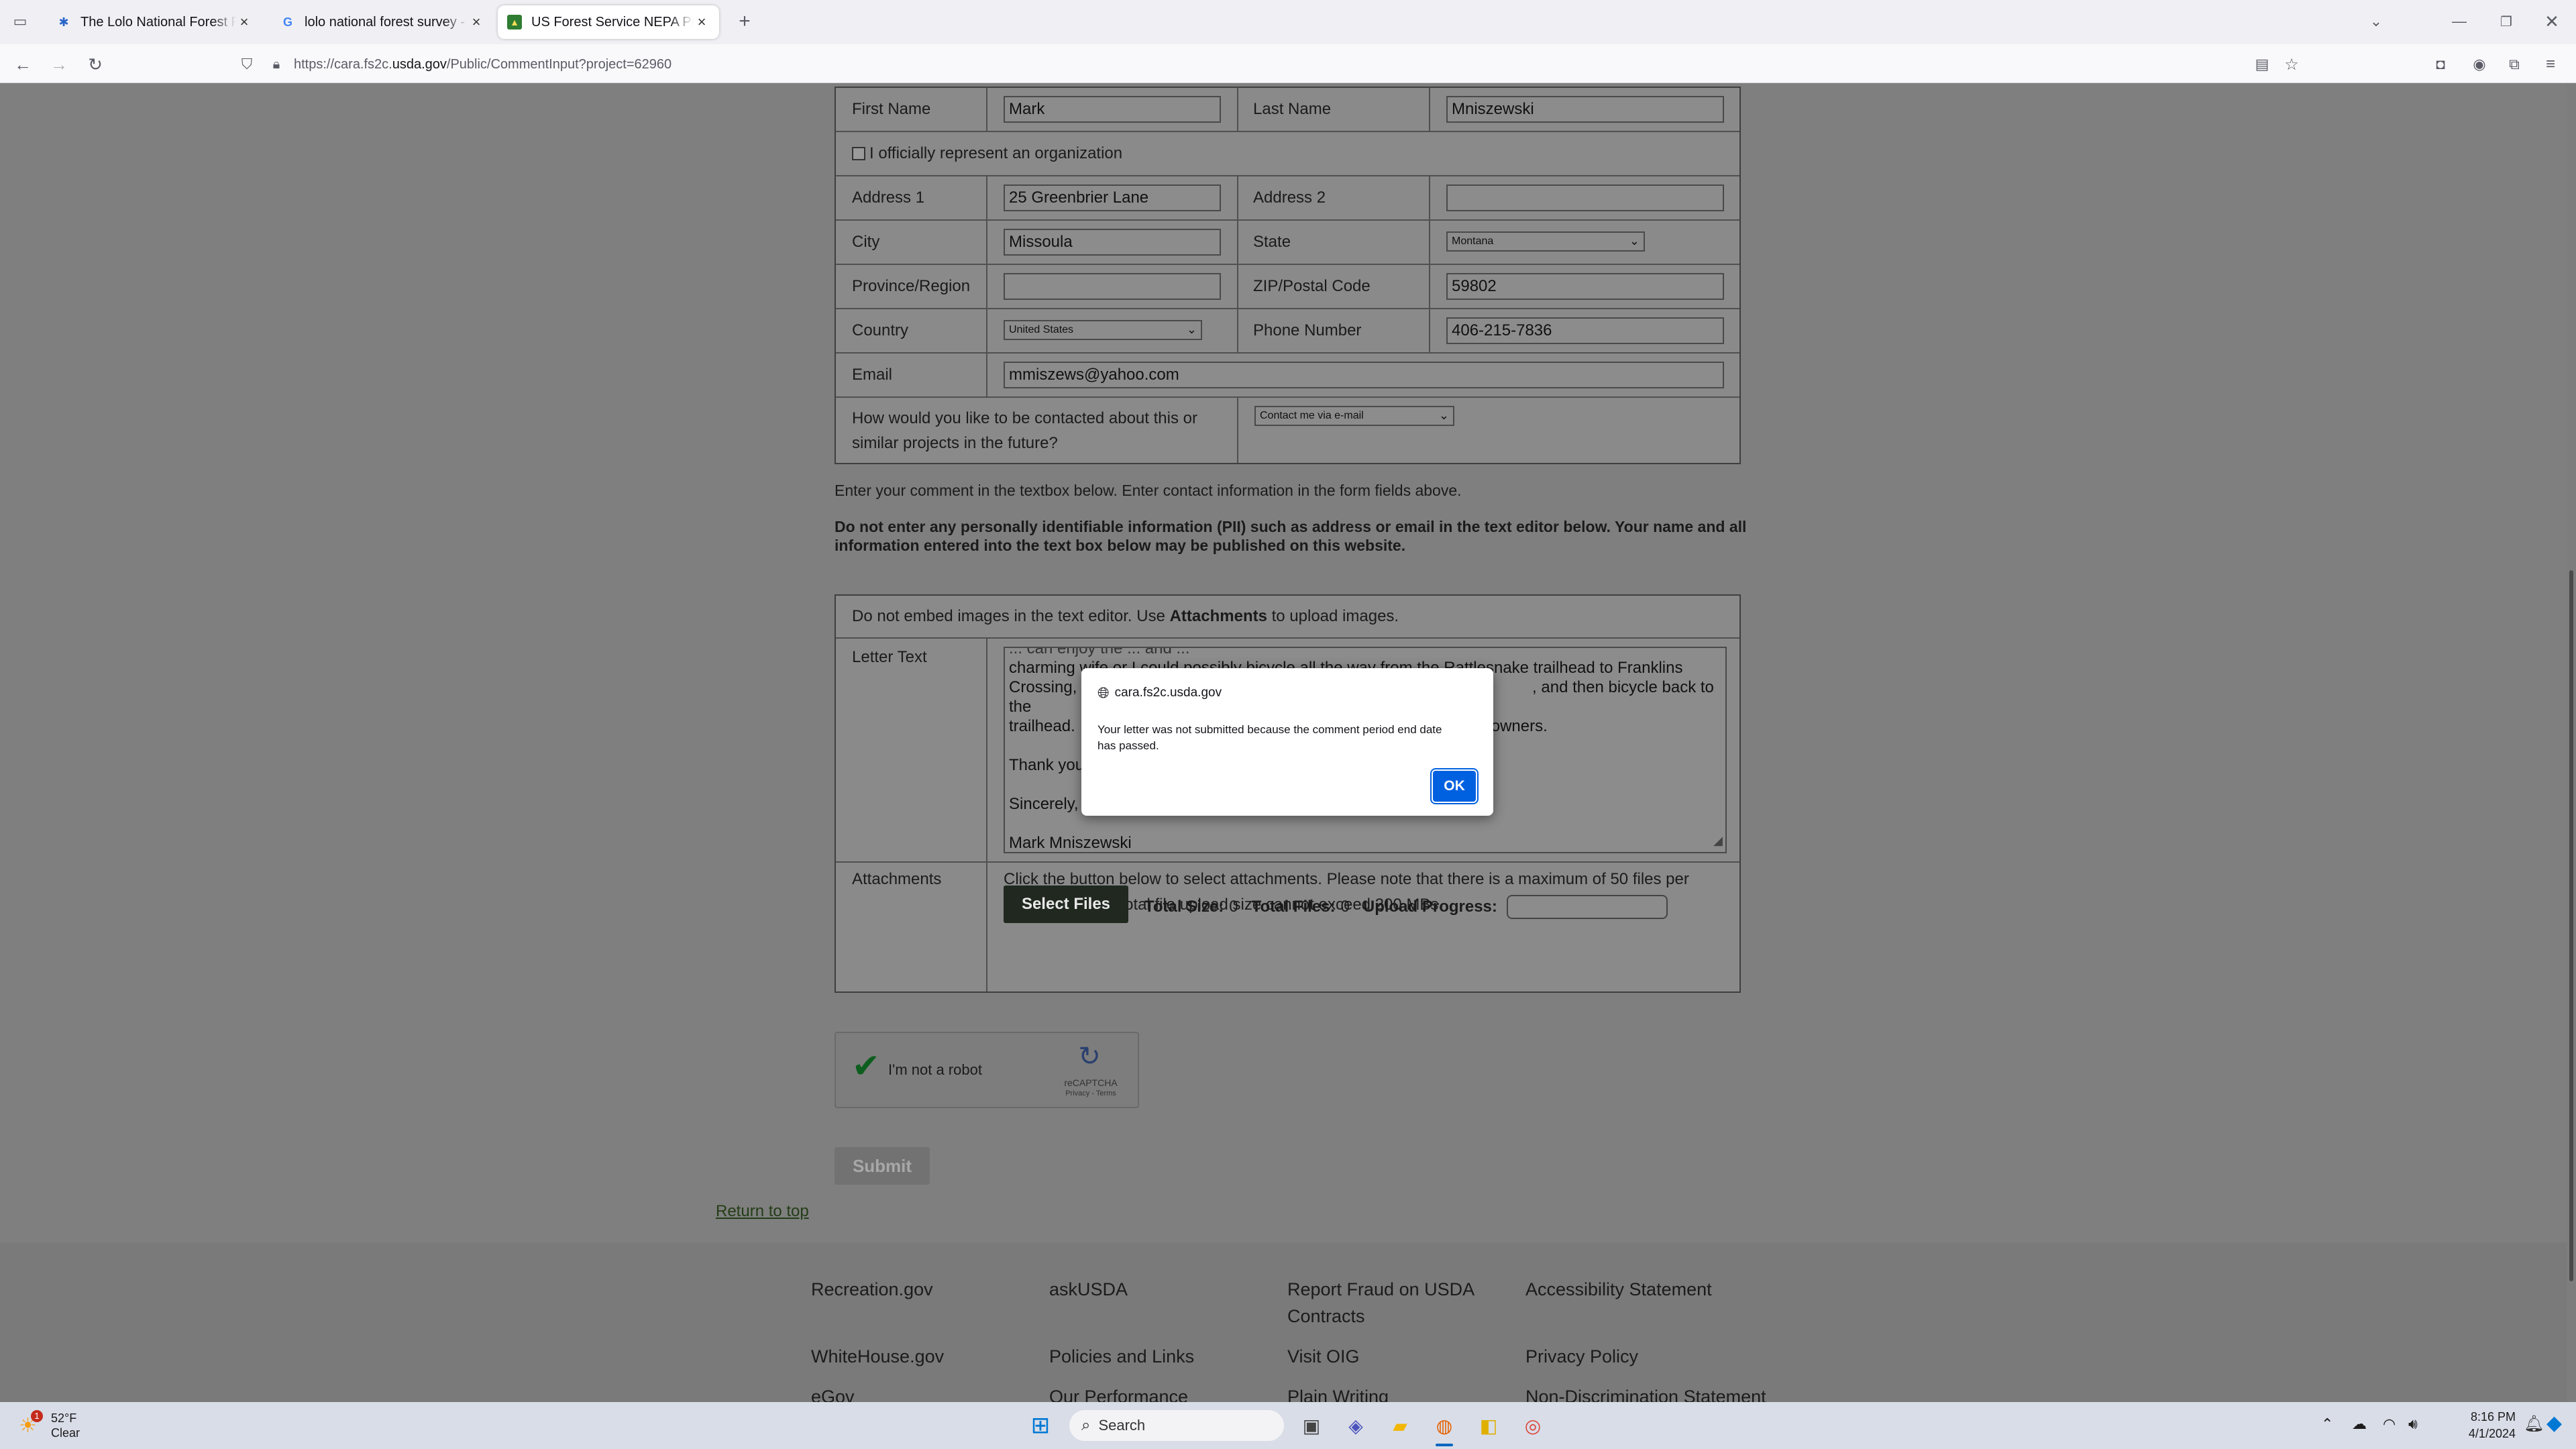 This screenshot has height=1449, width=2576. I want to click on footer-link: Our Performance, so click(1118, 1392).